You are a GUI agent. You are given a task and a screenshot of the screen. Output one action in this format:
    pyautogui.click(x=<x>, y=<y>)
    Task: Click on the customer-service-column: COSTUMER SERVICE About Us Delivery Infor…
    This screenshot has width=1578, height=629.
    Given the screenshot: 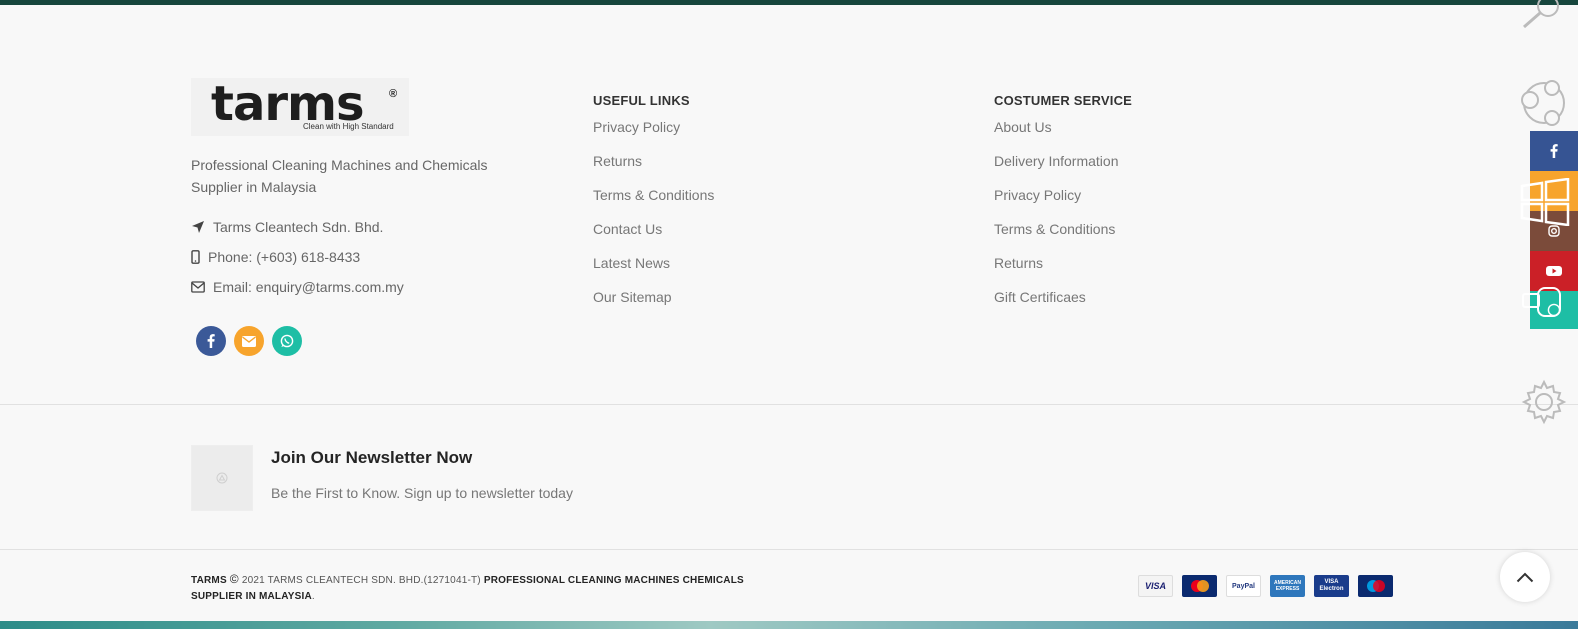 What is the action you would take?
    pyautogui.click(x=1063, y=208)
    